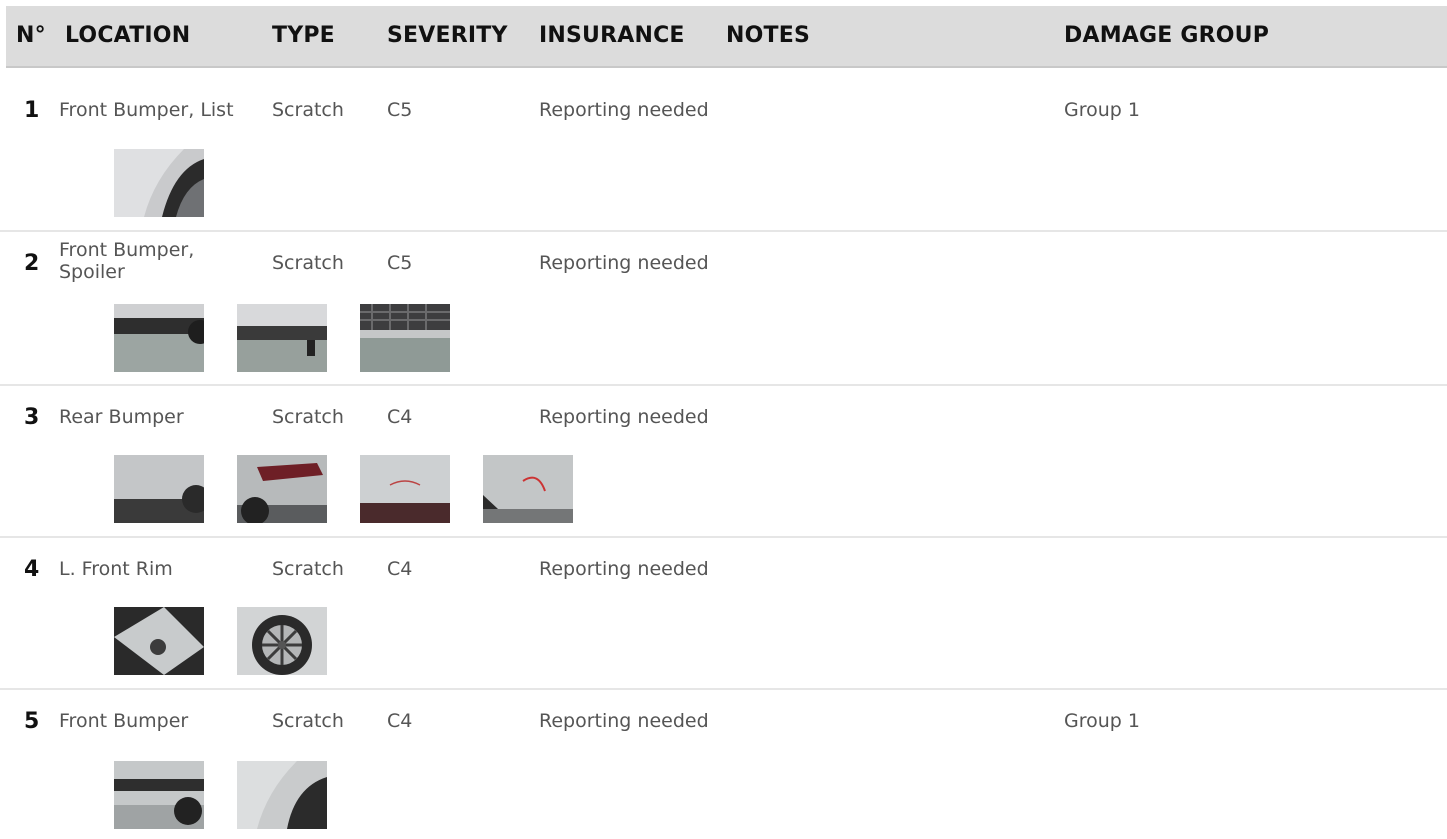 This screenshot has height=839, width=1447. I want to click on header-number: N°, so click(31, 35).